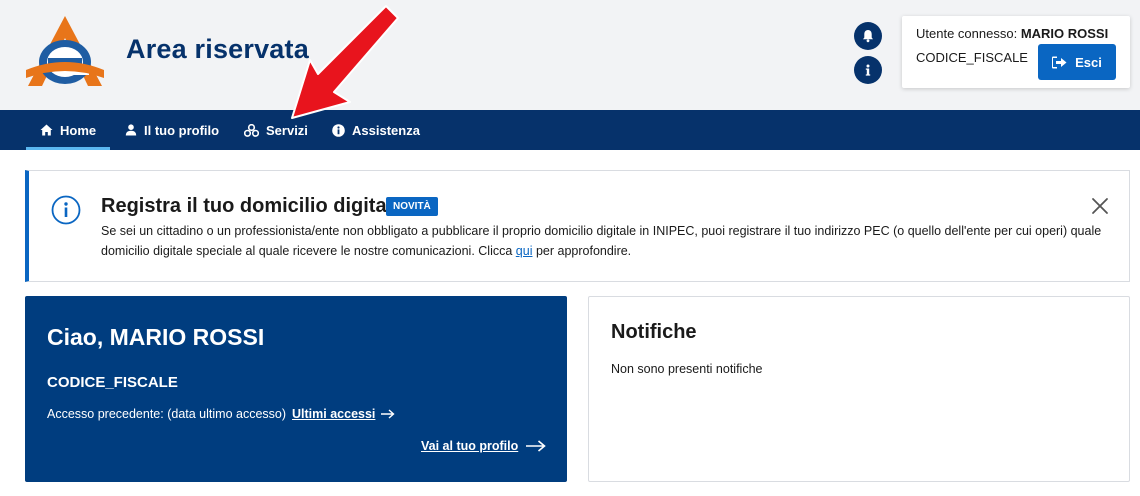 The image size is (1140, 496). I want to click on info-button, so click(868, 70).